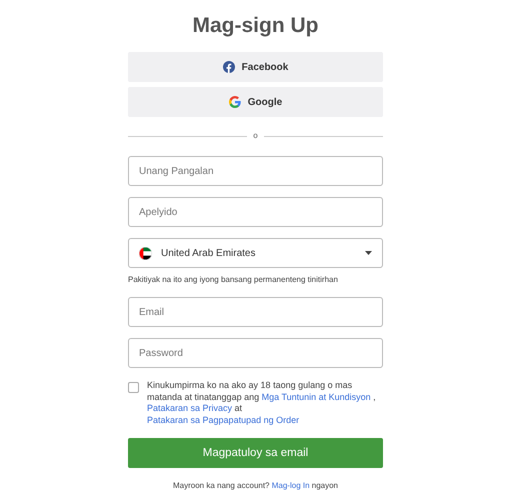  Describe the element at coordinates (133, 387) in the screenshot. I see `checkbox` at that location.